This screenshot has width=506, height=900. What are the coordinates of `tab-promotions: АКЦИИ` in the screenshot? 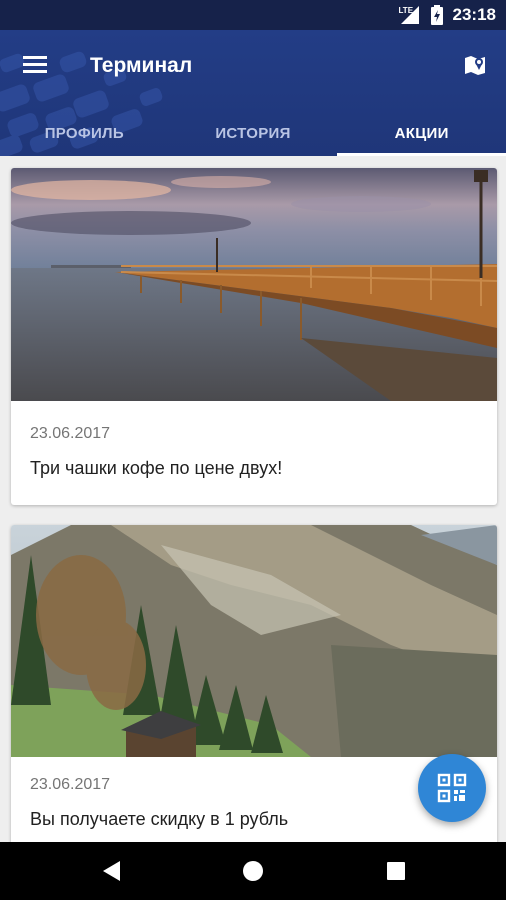 It's located at (421, 133).